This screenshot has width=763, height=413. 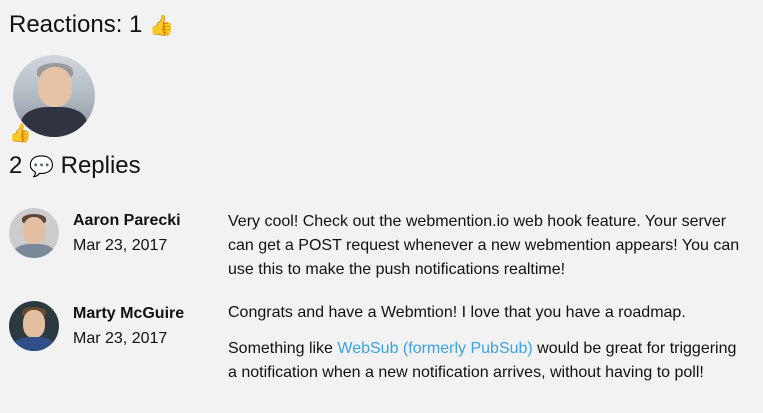 I want to click on replies-heading: 2 💬 Replies, so click(x=75, y=166).